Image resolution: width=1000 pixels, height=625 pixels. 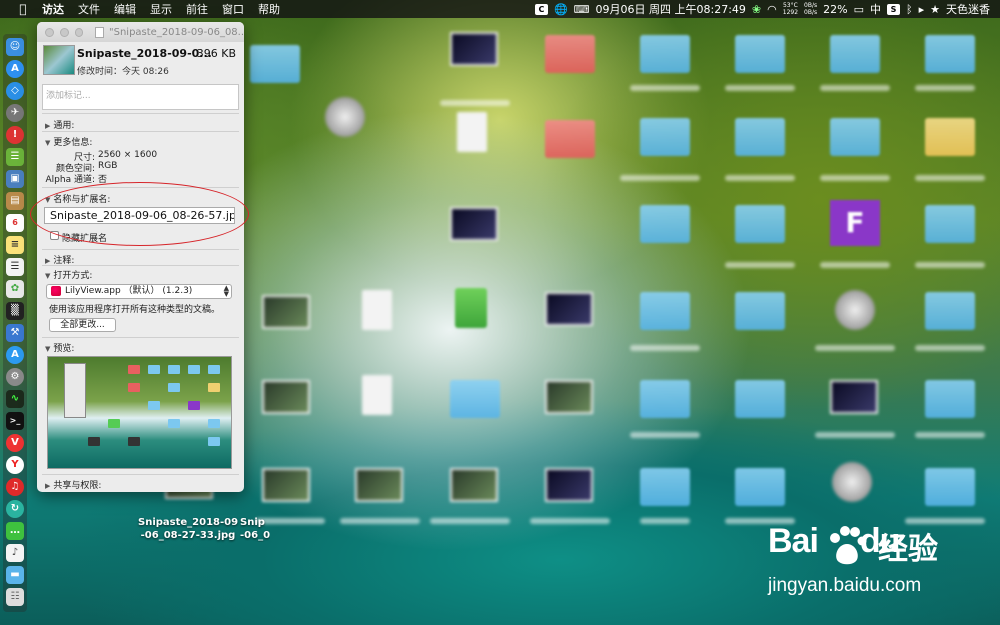 What do you see at coordinates (471, 308) in the screenshot?
I see `desktop-spreadsheet-icon` at bounding box center [471, 308].